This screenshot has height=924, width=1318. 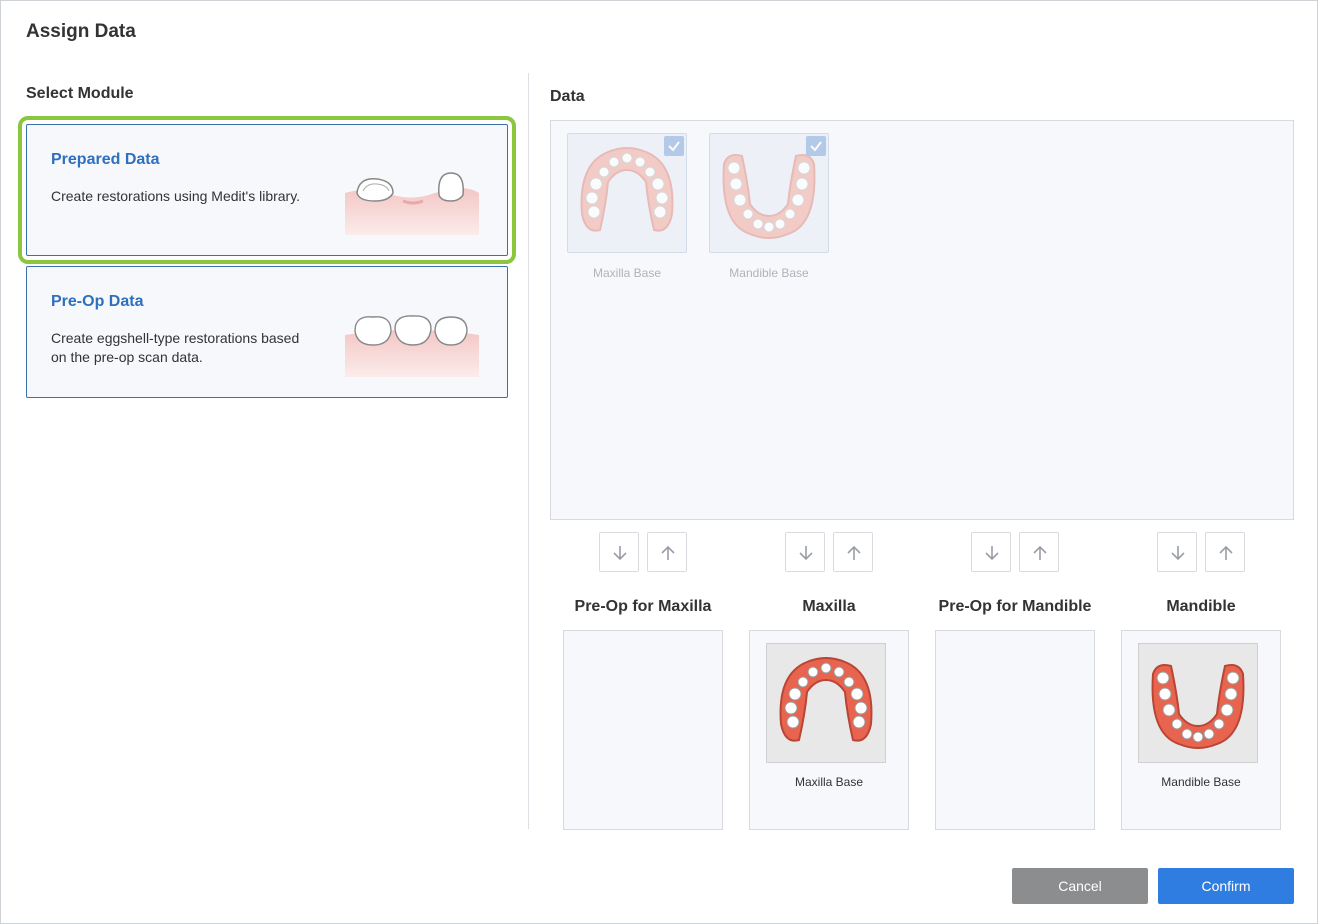 What do you see at coordinates (105, 159) in the screenshot?
I see `module-title: Prepared Data` at bounding box center [105, 159].